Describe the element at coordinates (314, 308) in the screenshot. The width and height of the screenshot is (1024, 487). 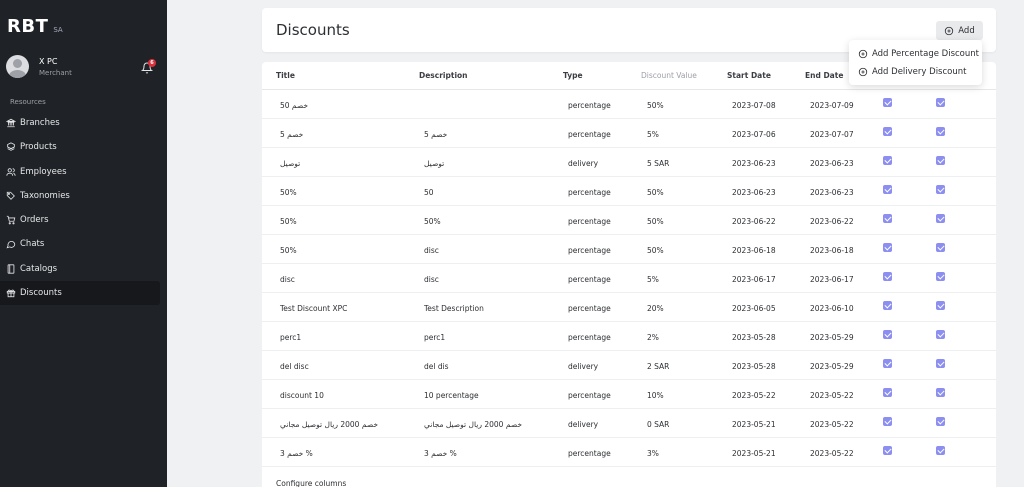
I see `cell-title: Test Discount XPC` at that location.